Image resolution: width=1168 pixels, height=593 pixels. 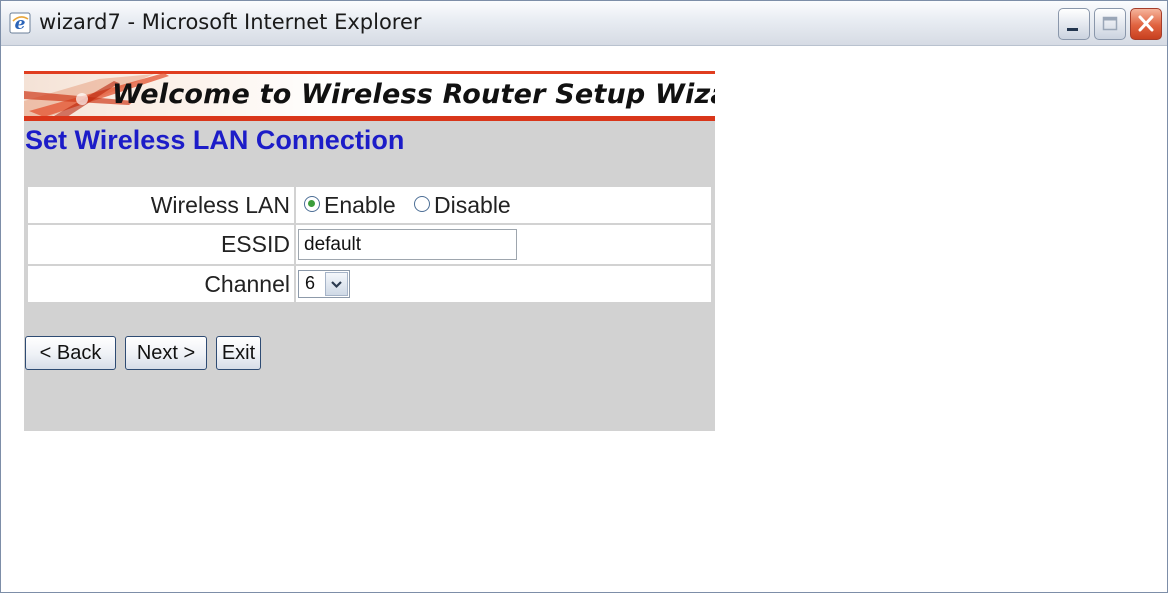 I want to click on close-button, so click(x=1146, y=24).